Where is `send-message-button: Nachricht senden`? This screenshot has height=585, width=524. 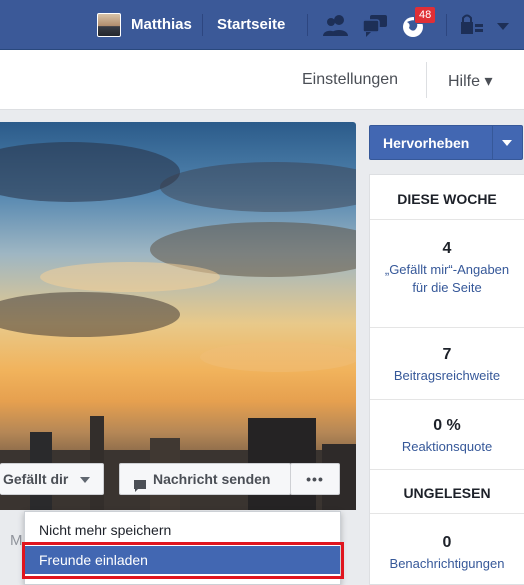 send-message-button: Nachricht senden is located at coordinates (205, 479).